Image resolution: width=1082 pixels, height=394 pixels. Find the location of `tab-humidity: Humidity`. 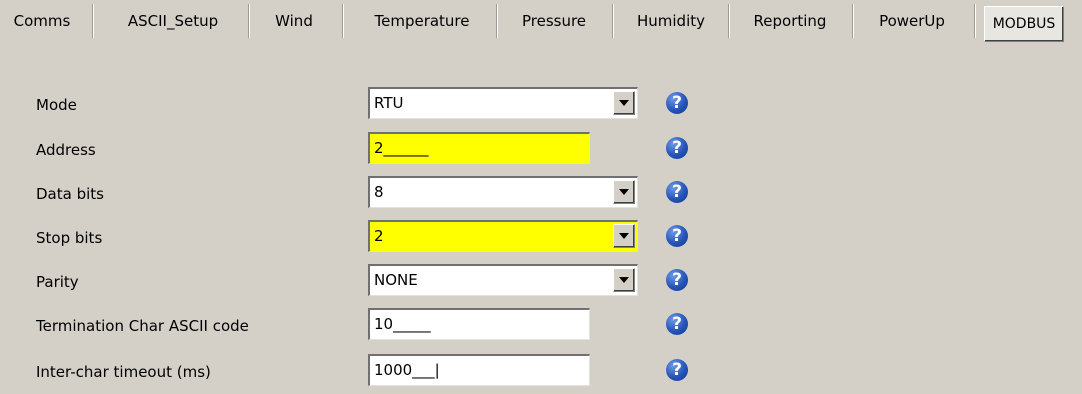

tab-humidity: Humidity is located at coordinates (671, 21).